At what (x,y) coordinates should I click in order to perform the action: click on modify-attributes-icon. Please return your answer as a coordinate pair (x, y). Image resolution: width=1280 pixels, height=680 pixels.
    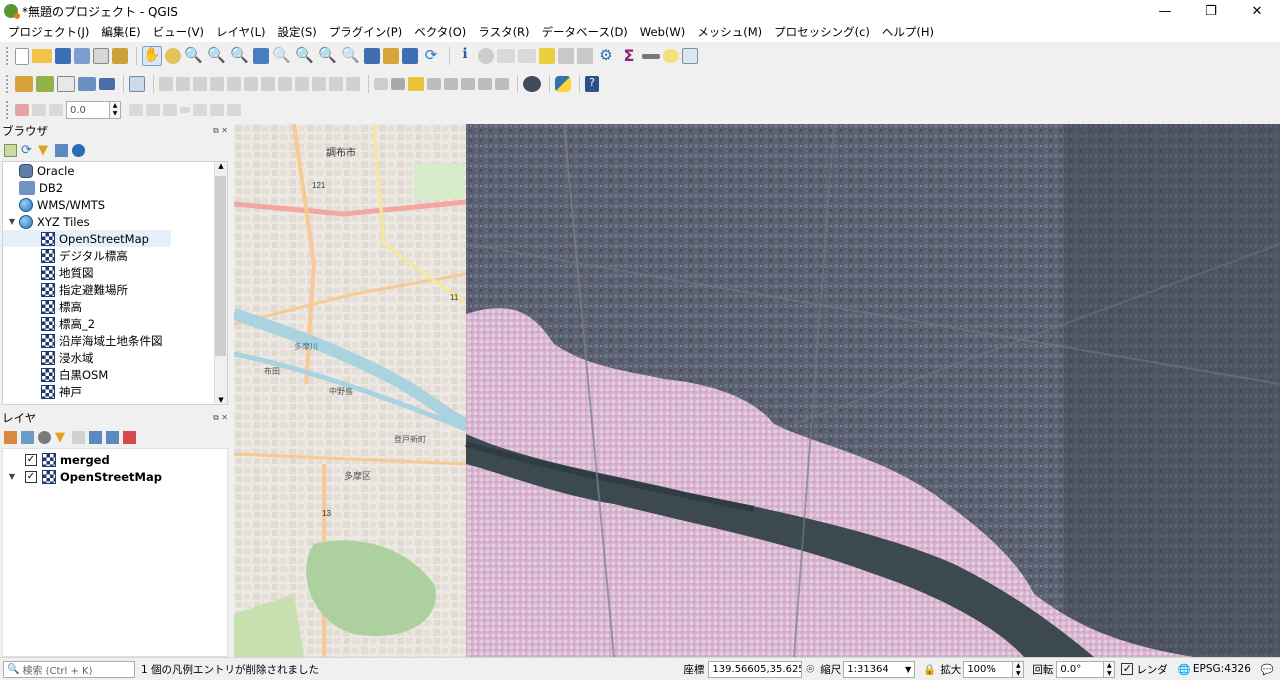
    Looking at the image, I should click on (251, 84).